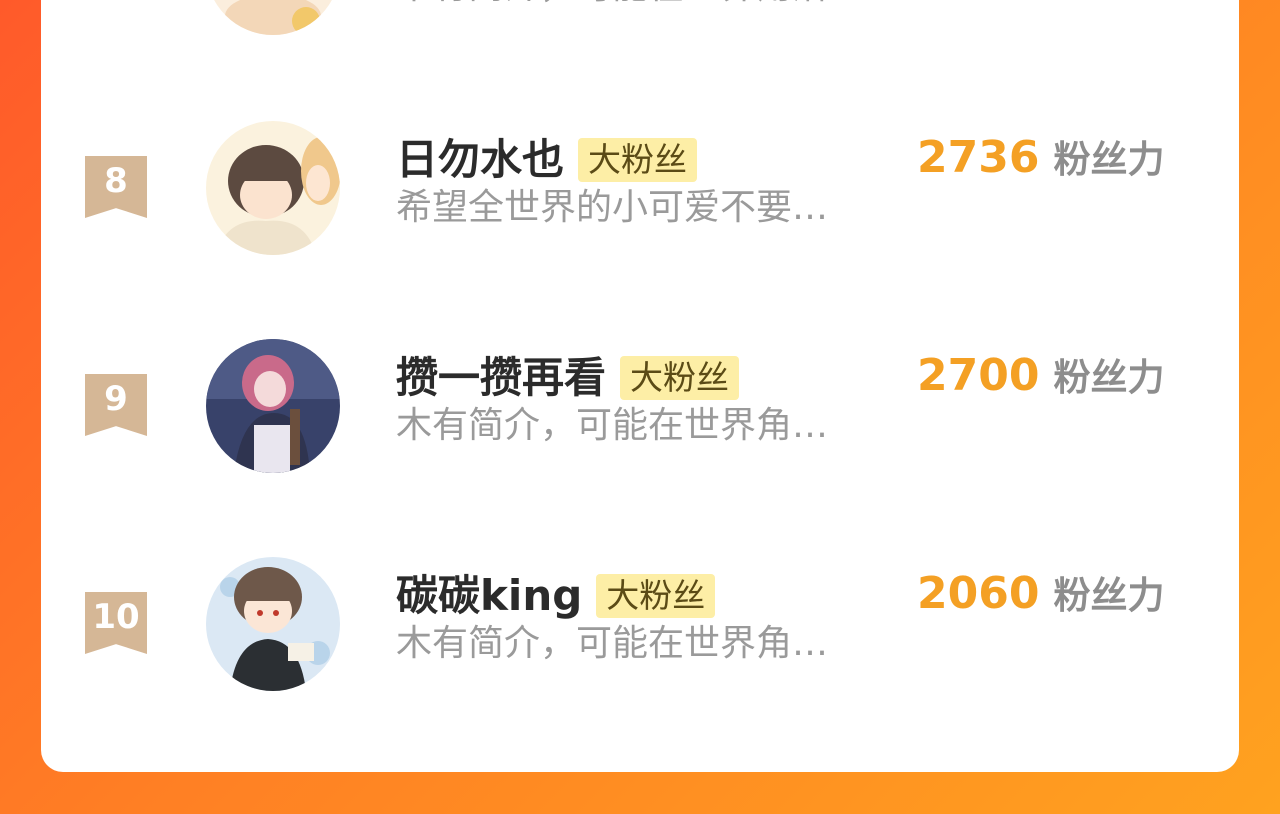 Image resolution: width=1280 pixels, height=814 pixels. I want to click on fan-power-score: 2060 粉丝力, so click(1040, 595).